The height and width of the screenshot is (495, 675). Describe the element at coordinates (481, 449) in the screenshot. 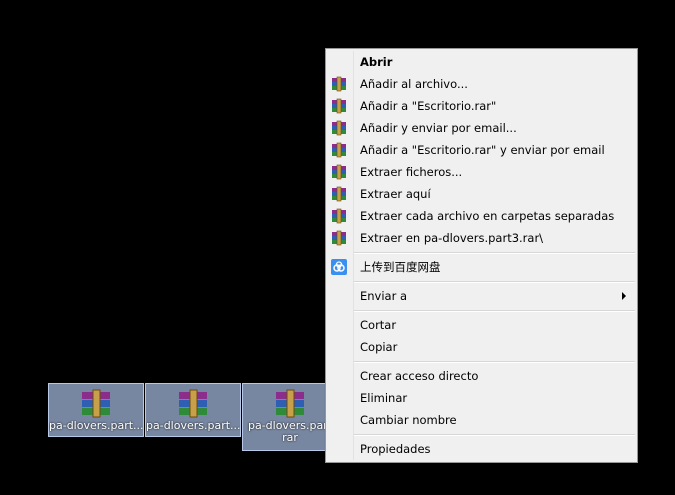

I see `menu-item-properties: Propiedades` at that location.